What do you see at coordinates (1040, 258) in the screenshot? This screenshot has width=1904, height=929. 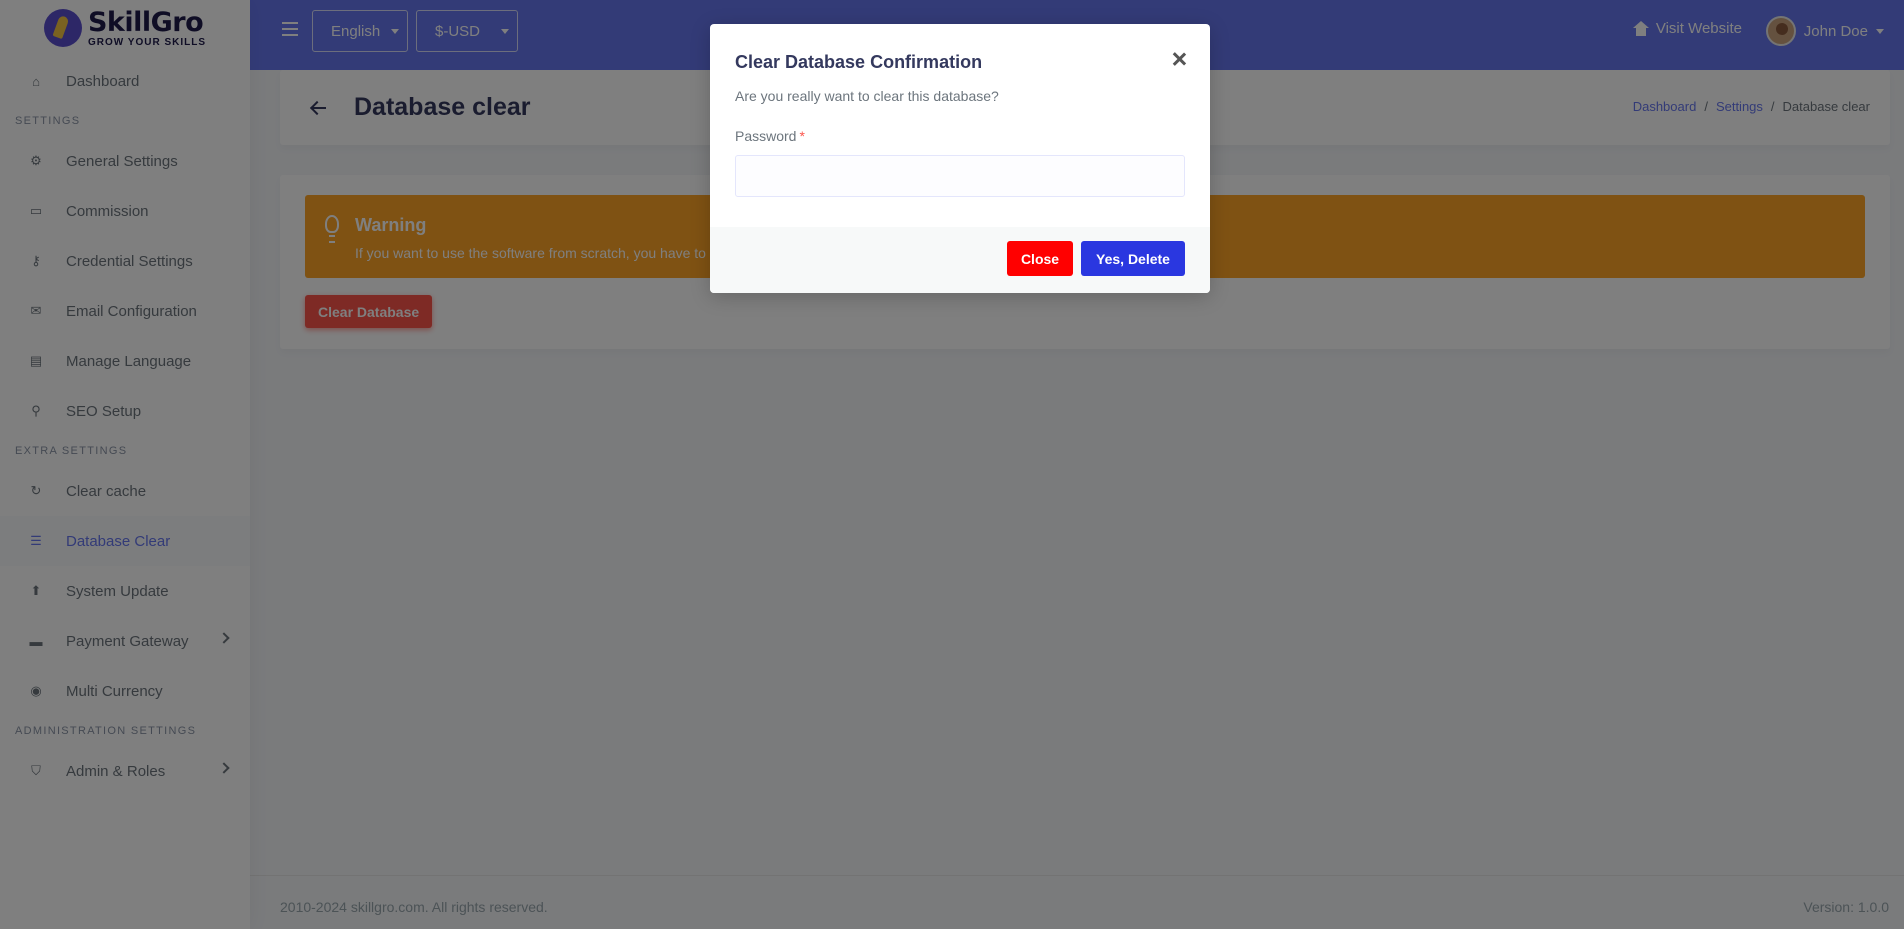 I see `close-button: Close` at bounding box center [1040, 258].